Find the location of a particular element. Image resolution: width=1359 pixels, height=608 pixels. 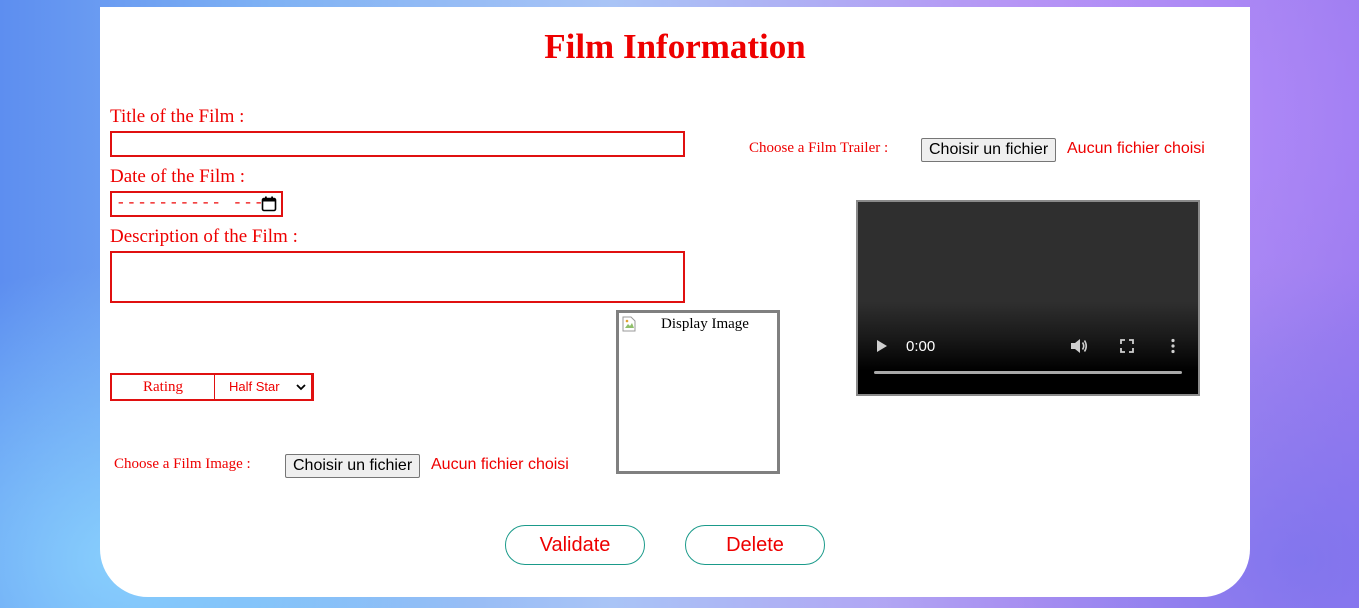

image-alt-text: Display Image is located at coordinates (705, 324).